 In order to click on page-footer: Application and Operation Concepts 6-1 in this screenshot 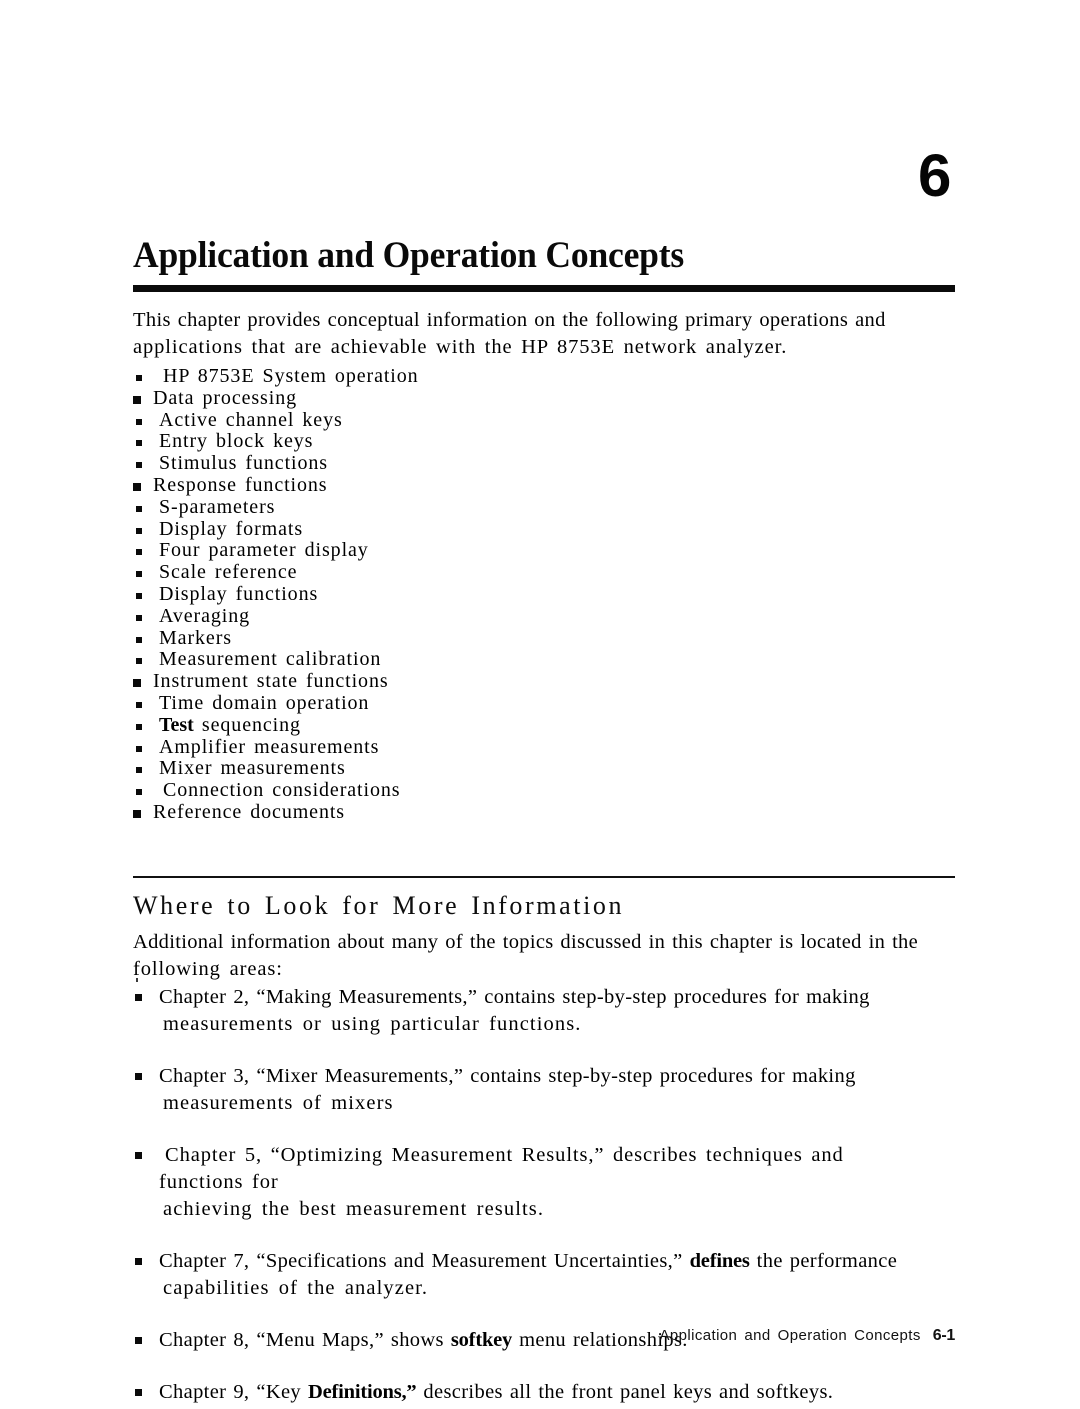, I will do `click(544, 1336)`.